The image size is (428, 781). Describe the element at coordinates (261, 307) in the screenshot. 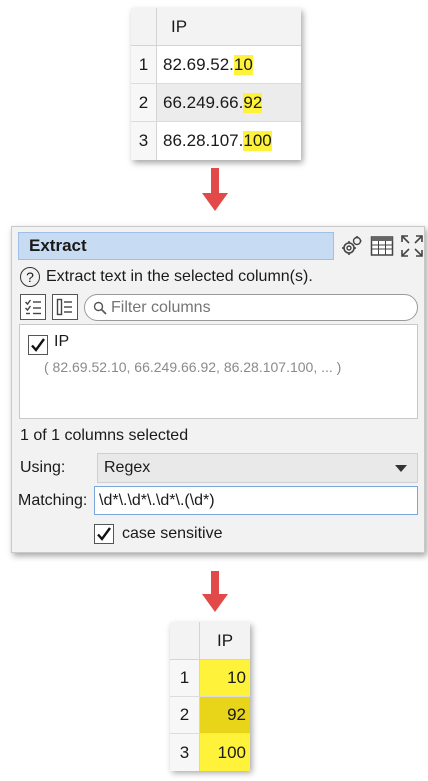

I see `filter-columns-input` at that location.